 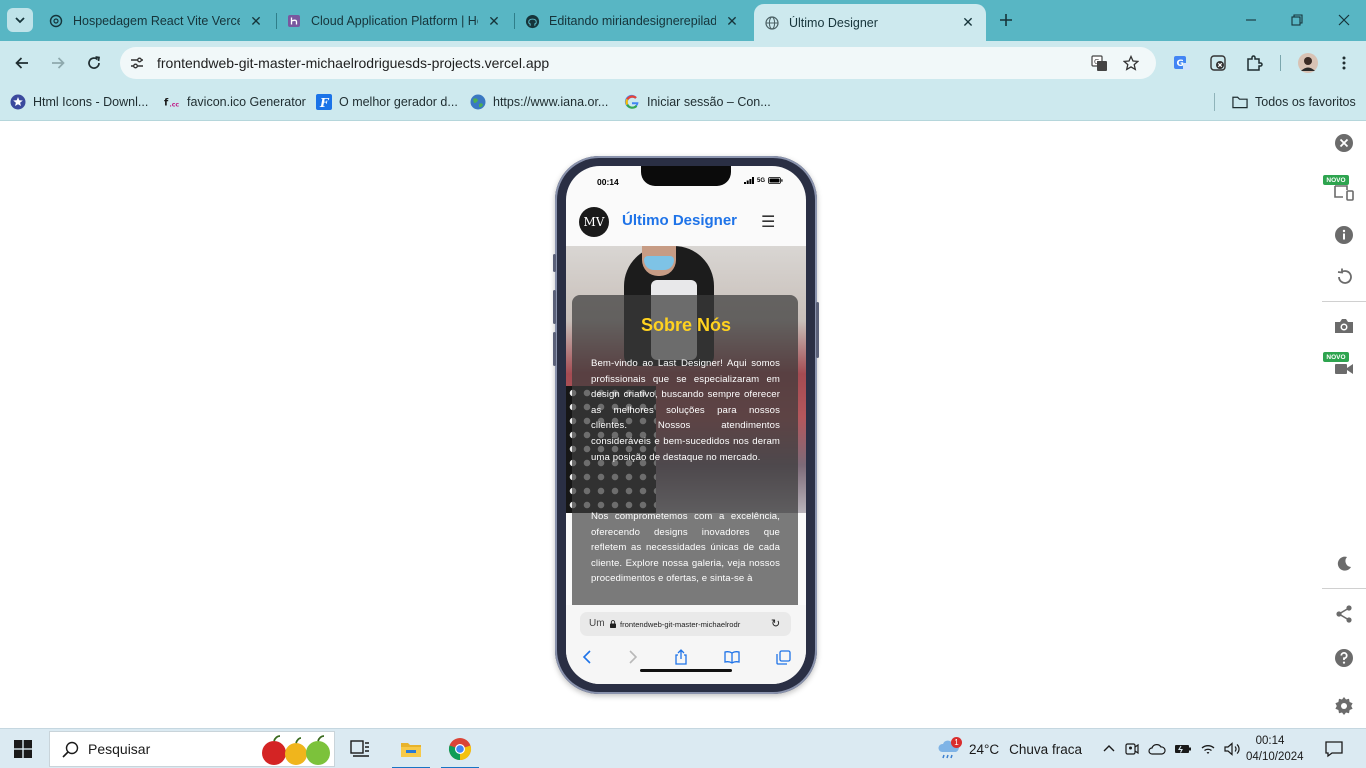 I want to click on screenshot-button, so click(x=1344, y=326).